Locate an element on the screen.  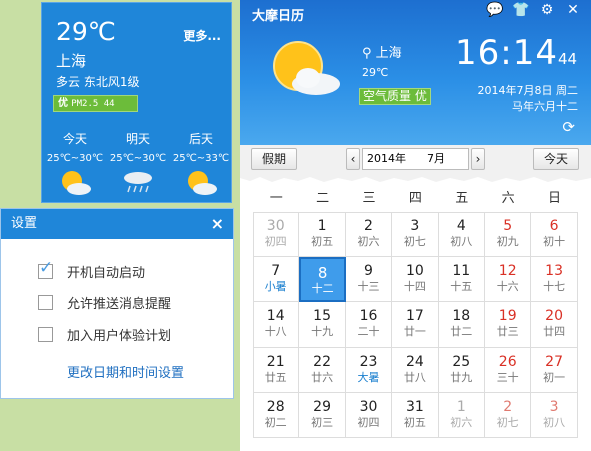
day-cell: 22 廿六 is located at coordinates (322, 370).